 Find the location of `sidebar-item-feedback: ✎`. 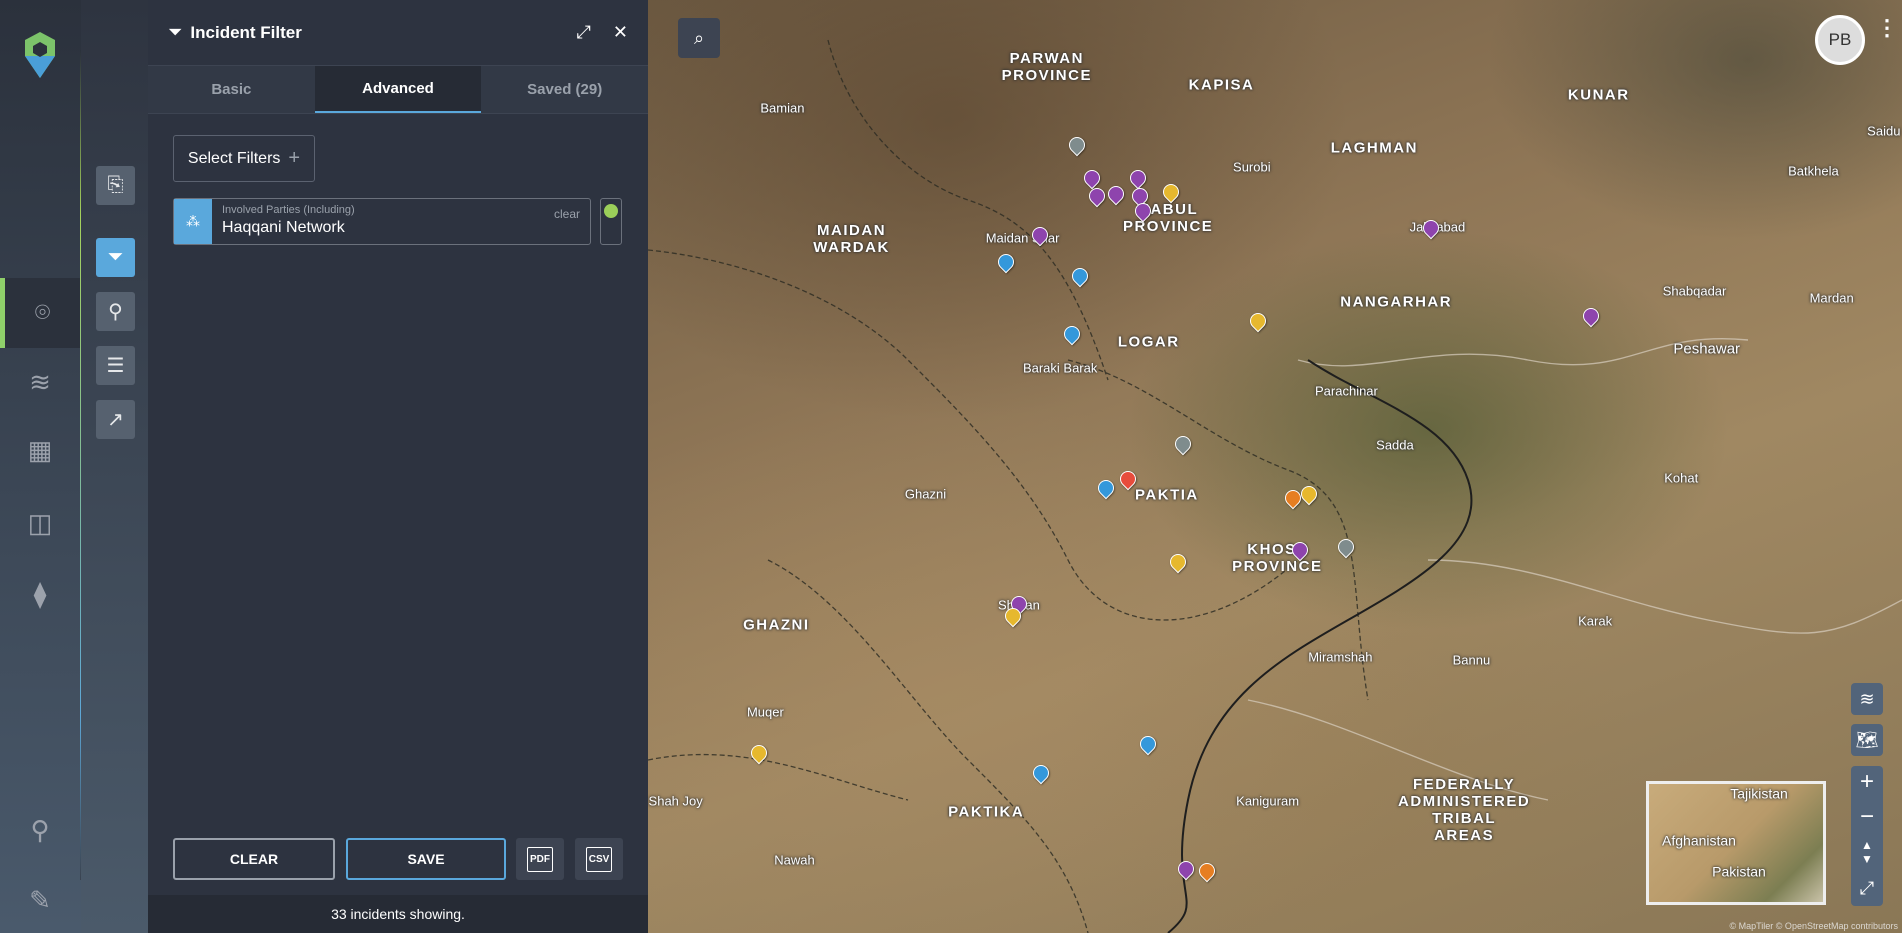

sidebar-item-feedback: ✎ is located at coordinates (40, 900).